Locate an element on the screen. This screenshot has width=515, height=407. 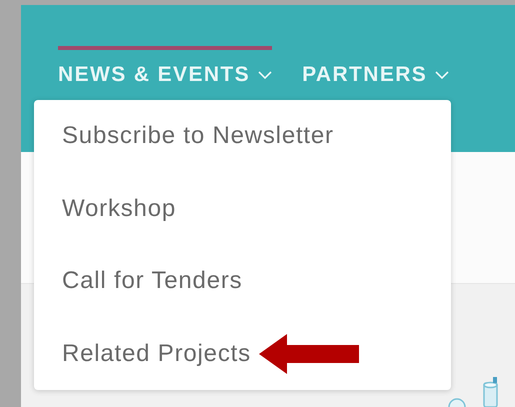
dropdown-item: Subscribe to Newsletter is located at coordinates (198, 136).